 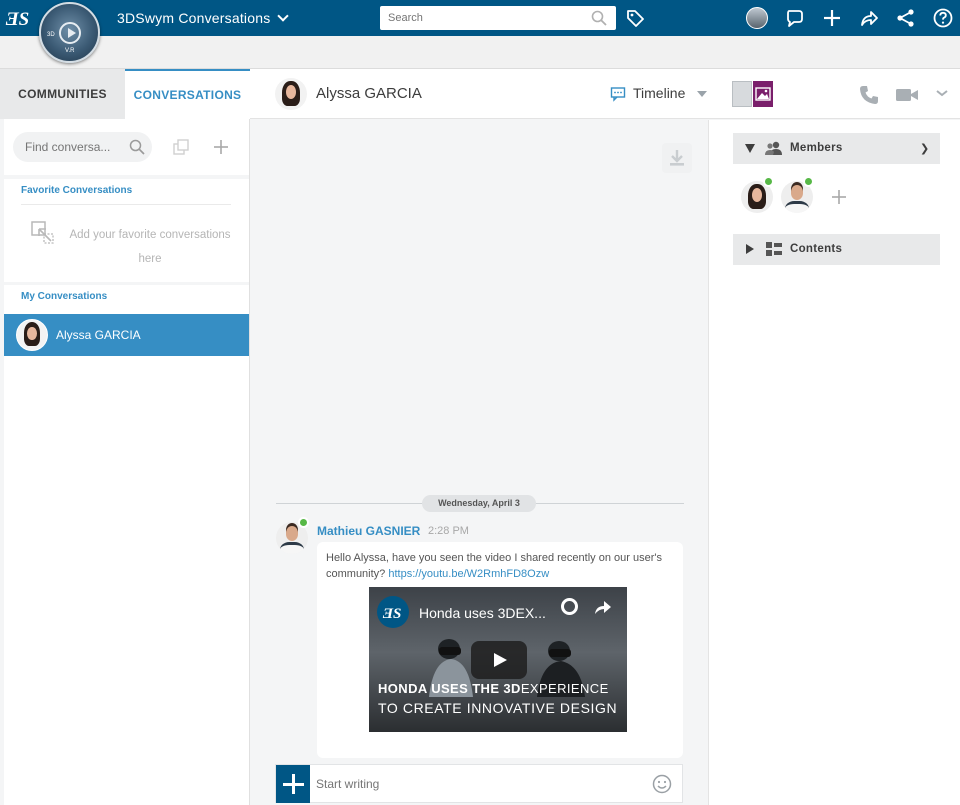 I want to click on timeline-icon, so click(x=618, y=94).